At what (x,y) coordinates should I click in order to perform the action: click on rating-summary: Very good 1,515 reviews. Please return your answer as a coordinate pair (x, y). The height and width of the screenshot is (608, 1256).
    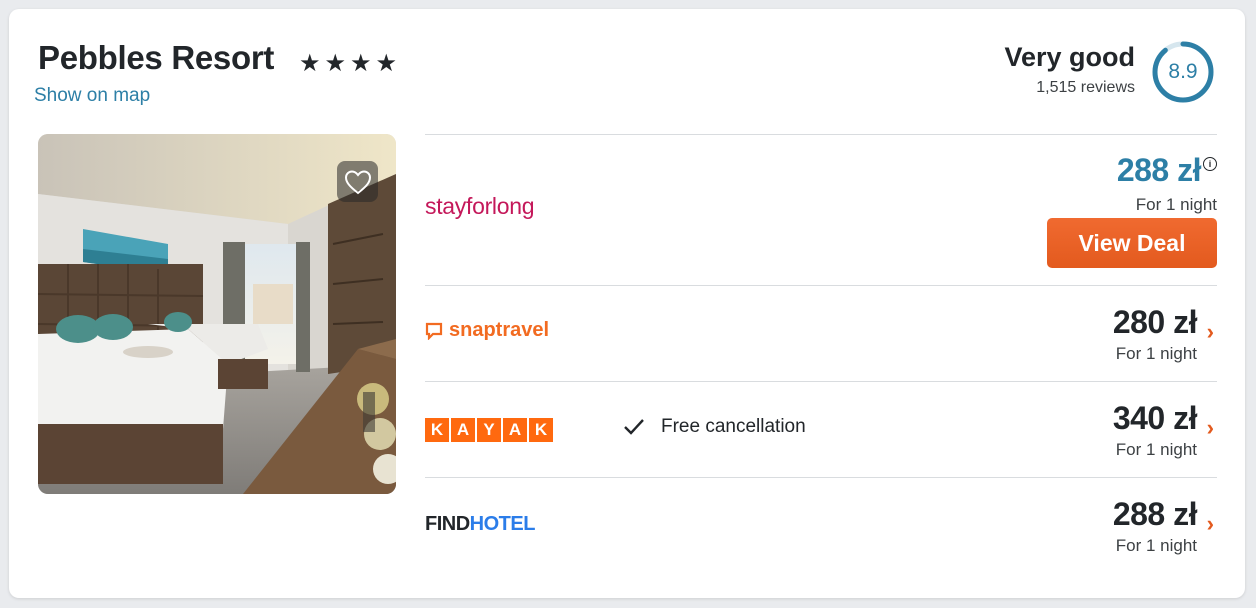
    Looking at the image, I should click on (1069, 69).